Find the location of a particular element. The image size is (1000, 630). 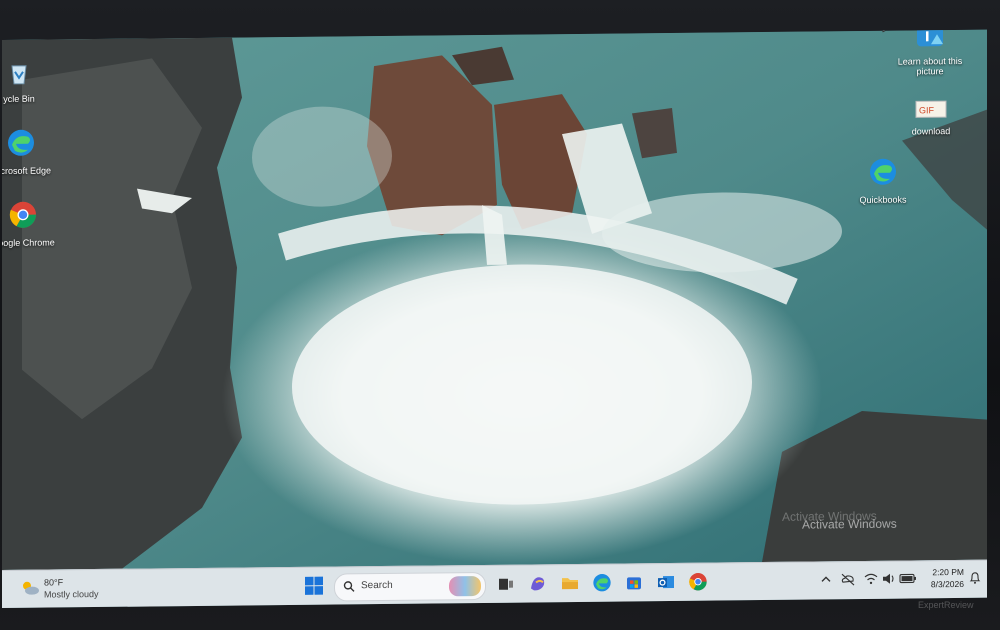

chrome-taskbar-button is located at coordinates (699, 583).